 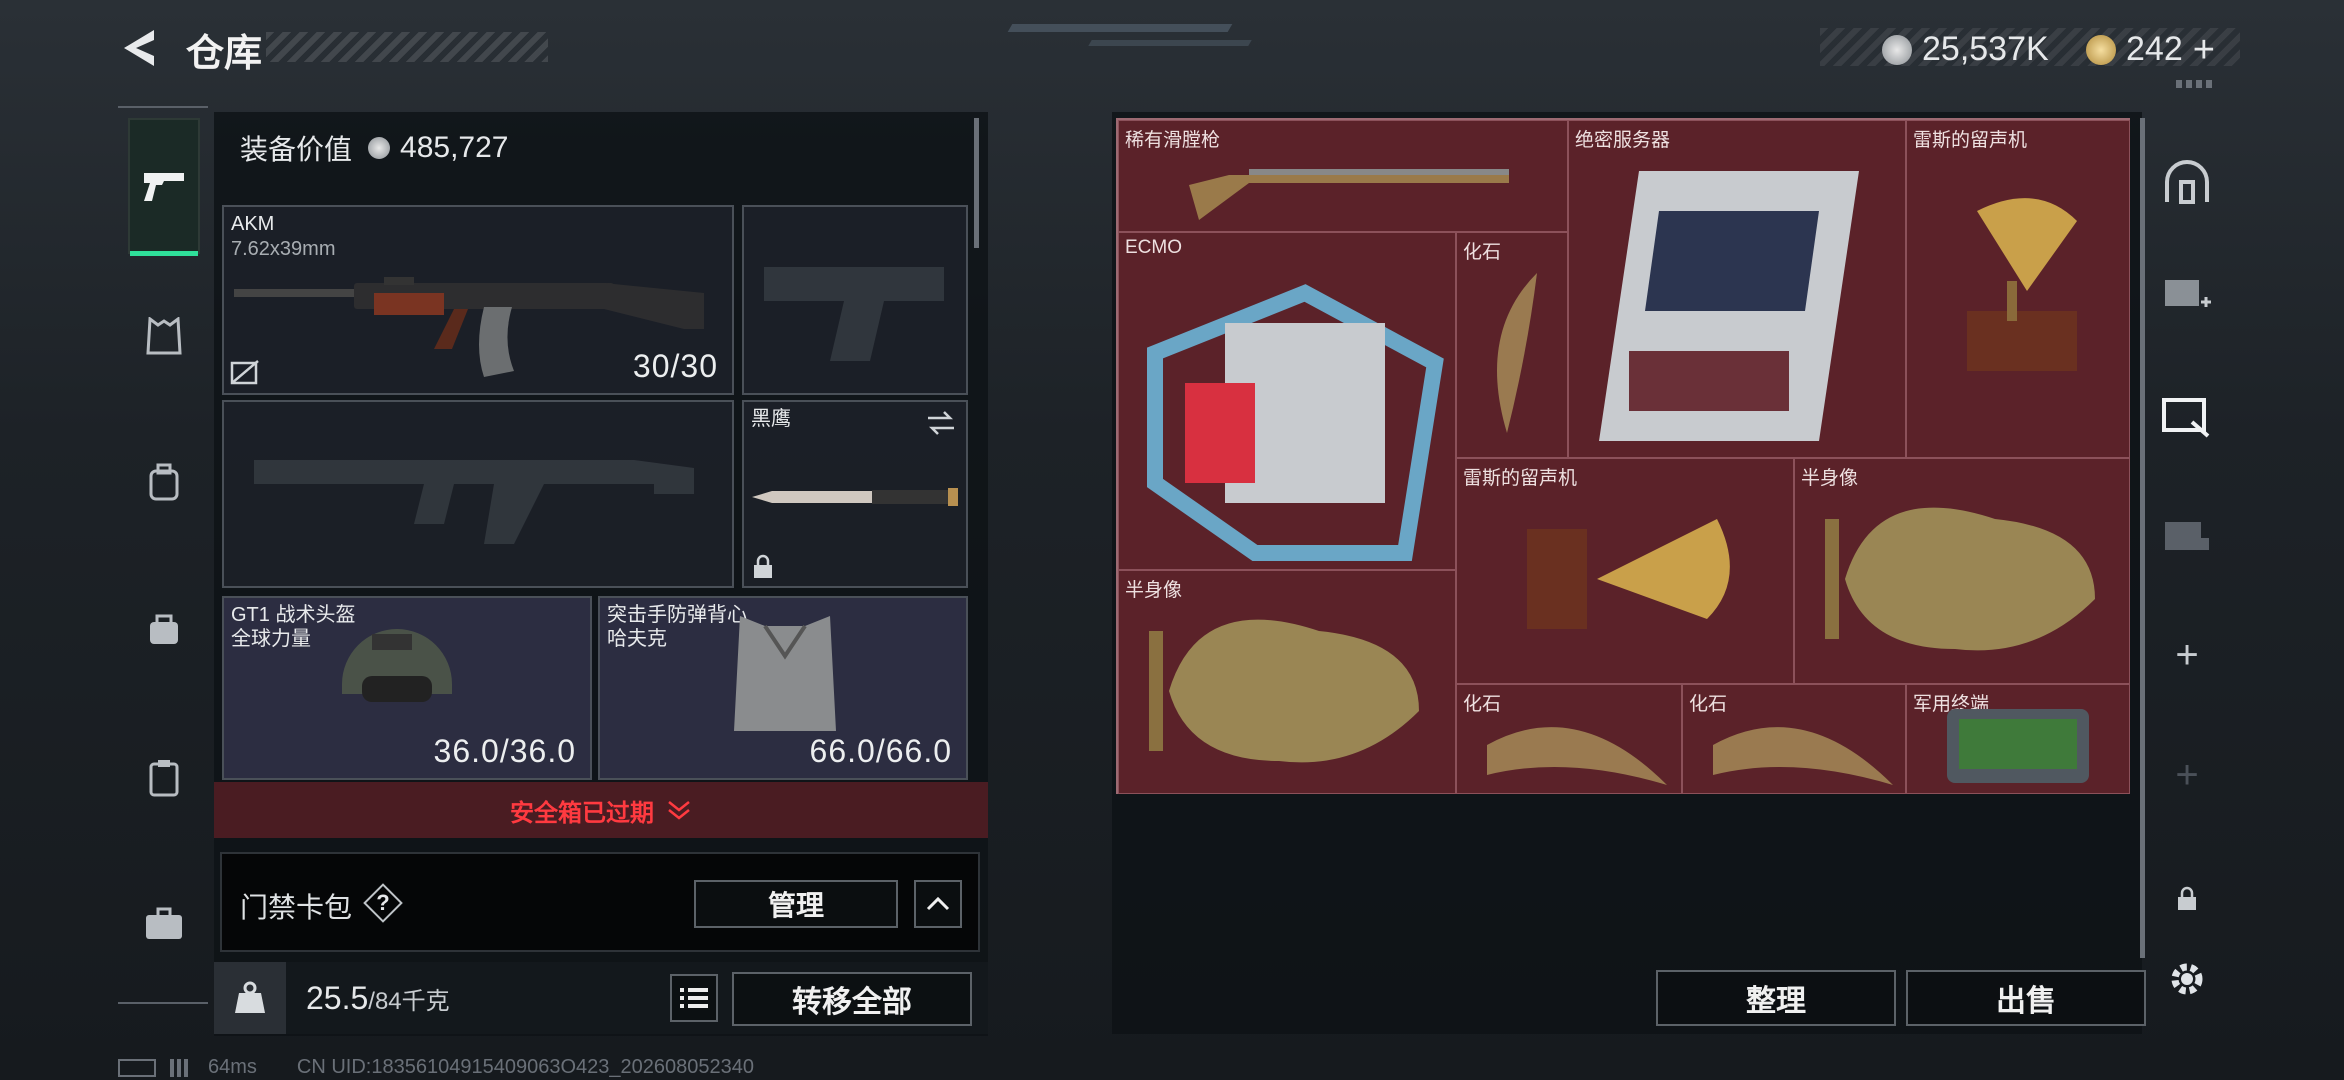 What do you see at coordinates (2018, 289) in the screenshot?
I see `stash-item-gramophone: 雷斯的留声机` at bounding box center [2018, 289].